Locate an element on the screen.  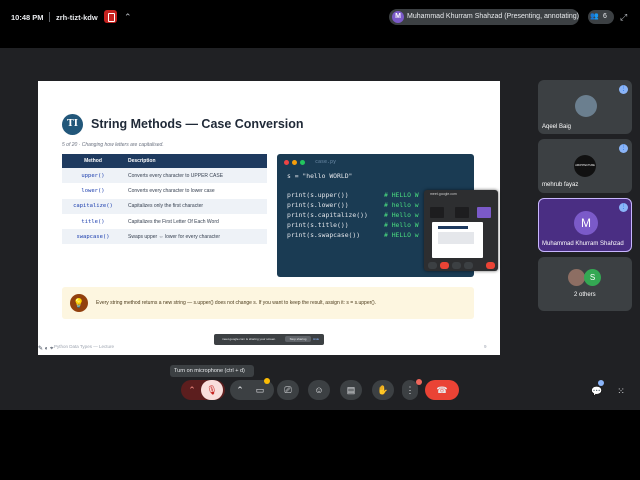
pip-preview-title is located at coordinates (453, 227).